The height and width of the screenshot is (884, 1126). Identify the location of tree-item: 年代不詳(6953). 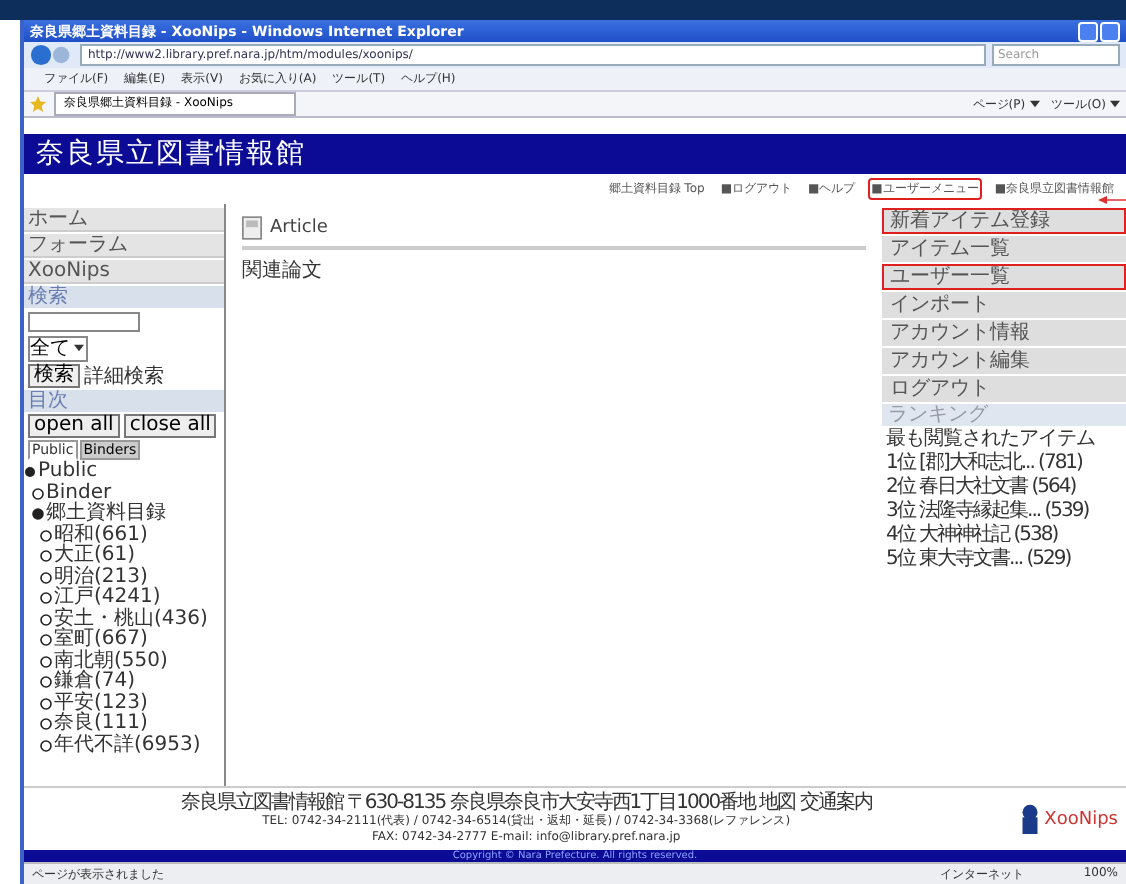
(127, 745).